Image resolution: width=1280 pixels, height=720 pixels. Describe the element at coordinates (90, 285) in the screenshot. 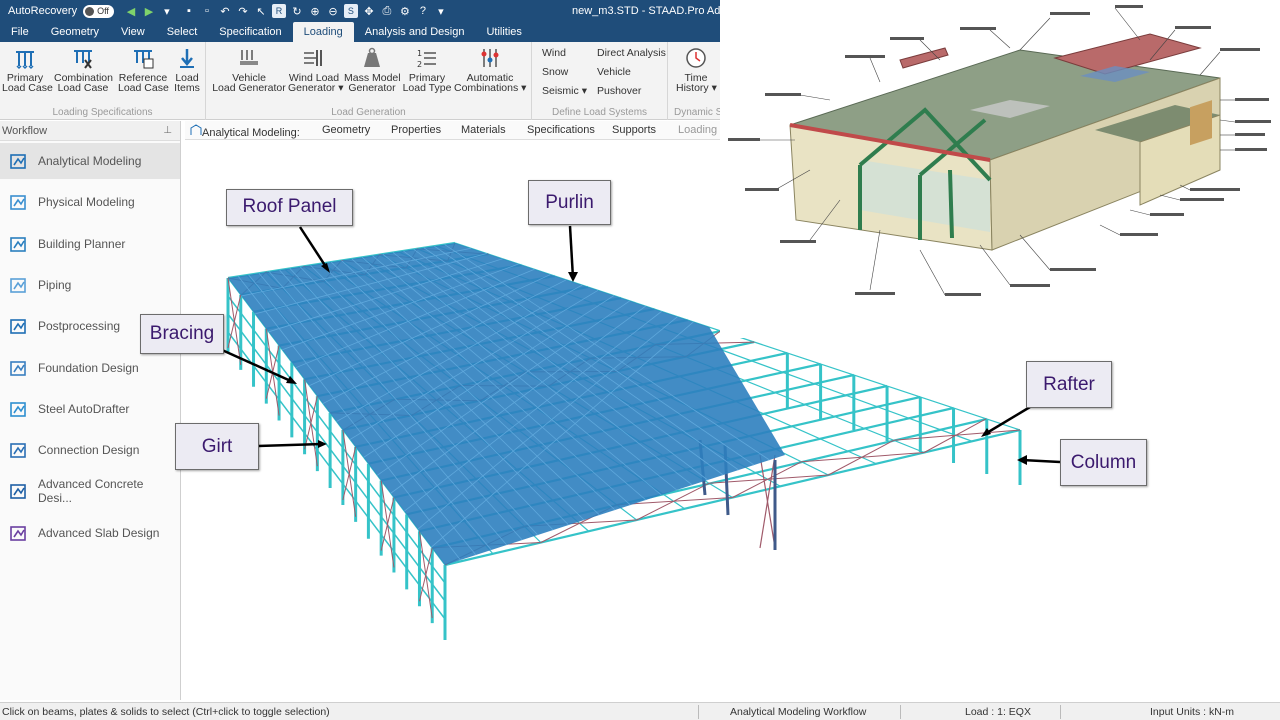

I see `workflow-item-piping: Piping` at that location.